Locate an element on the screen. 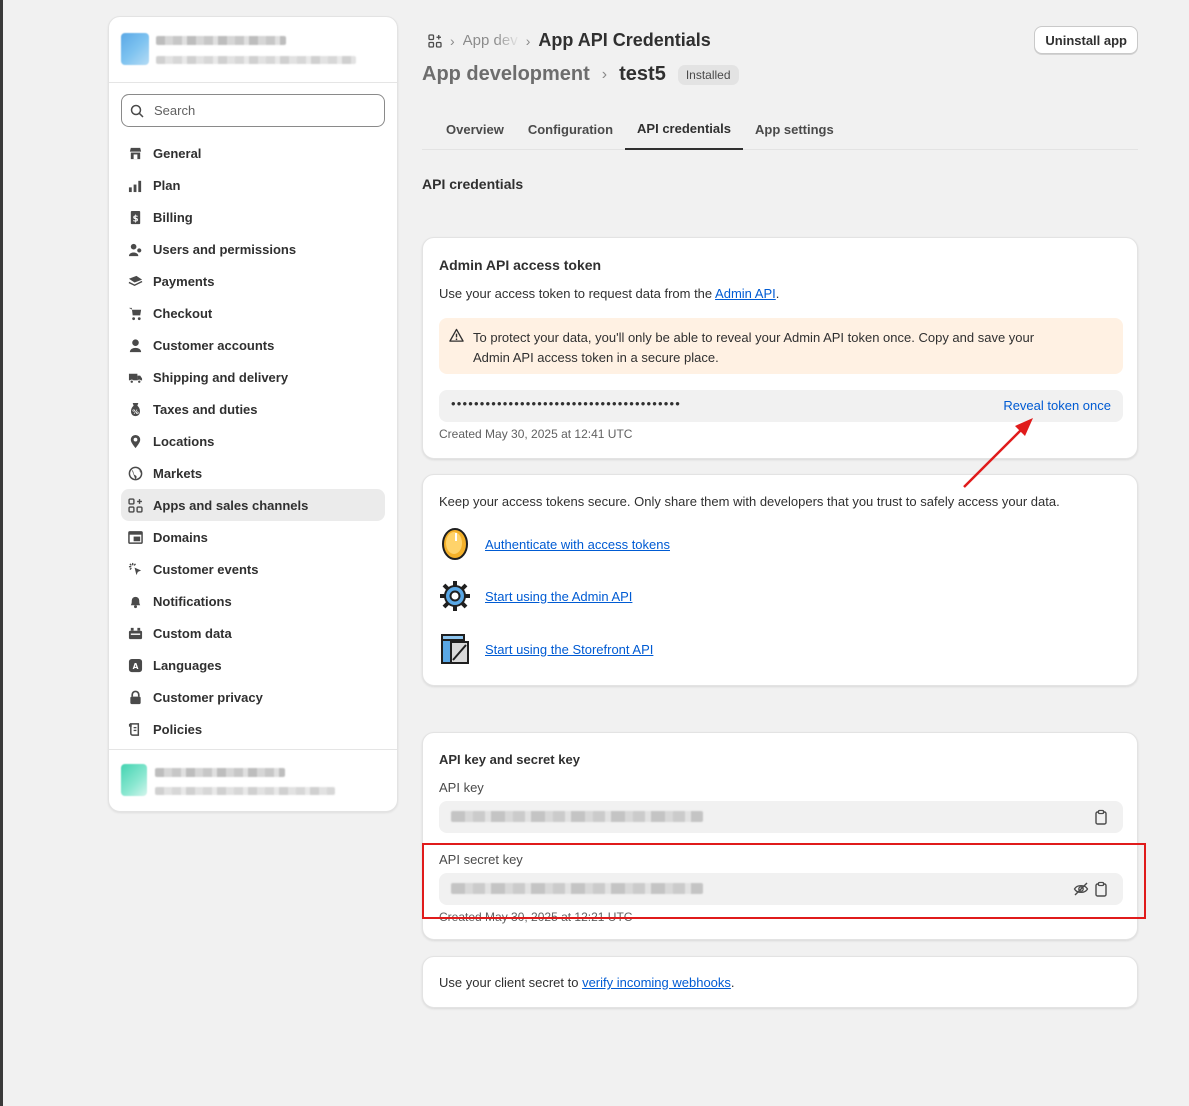 Image resolution: width=1189 pixels, height=1106 pixels. sidebar-item-label: Languages is located at coordinates (187, 665).